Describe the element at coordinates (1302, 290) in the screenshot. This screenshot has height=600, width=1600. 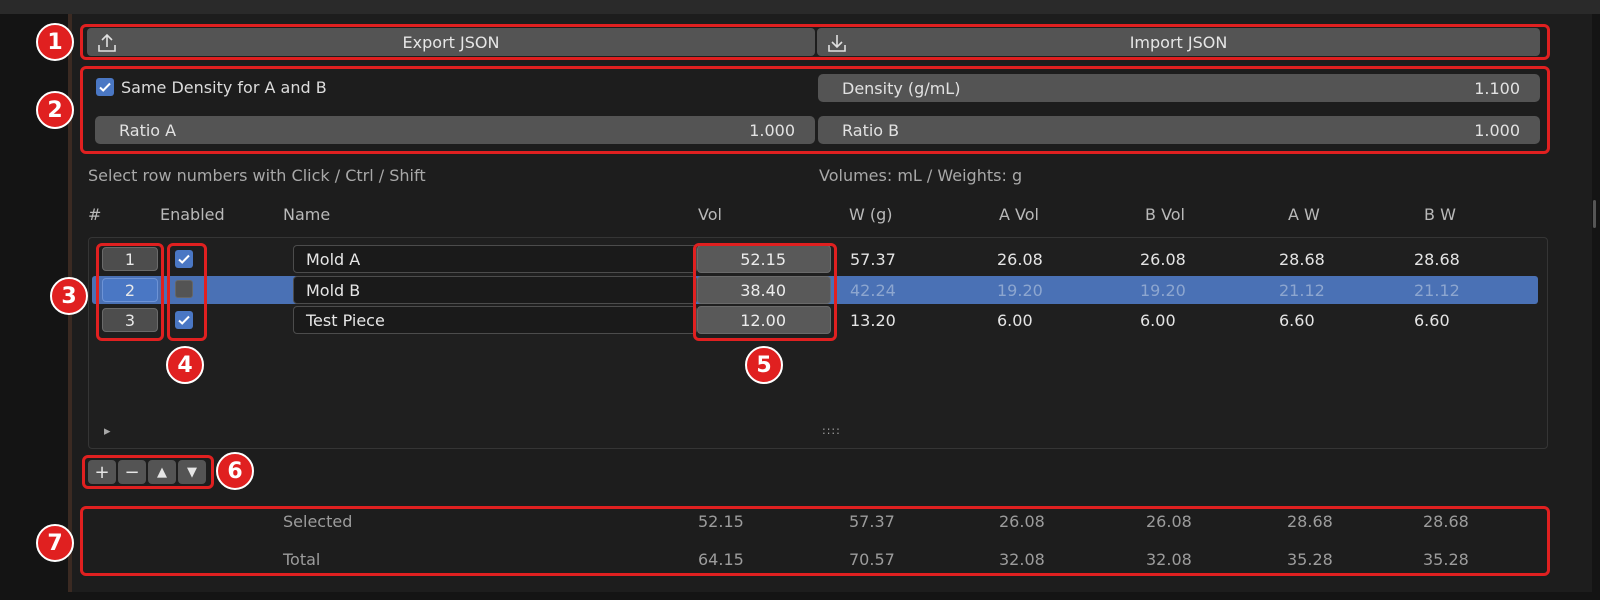
I see `row-a-w-cell: 21.12` at that location.